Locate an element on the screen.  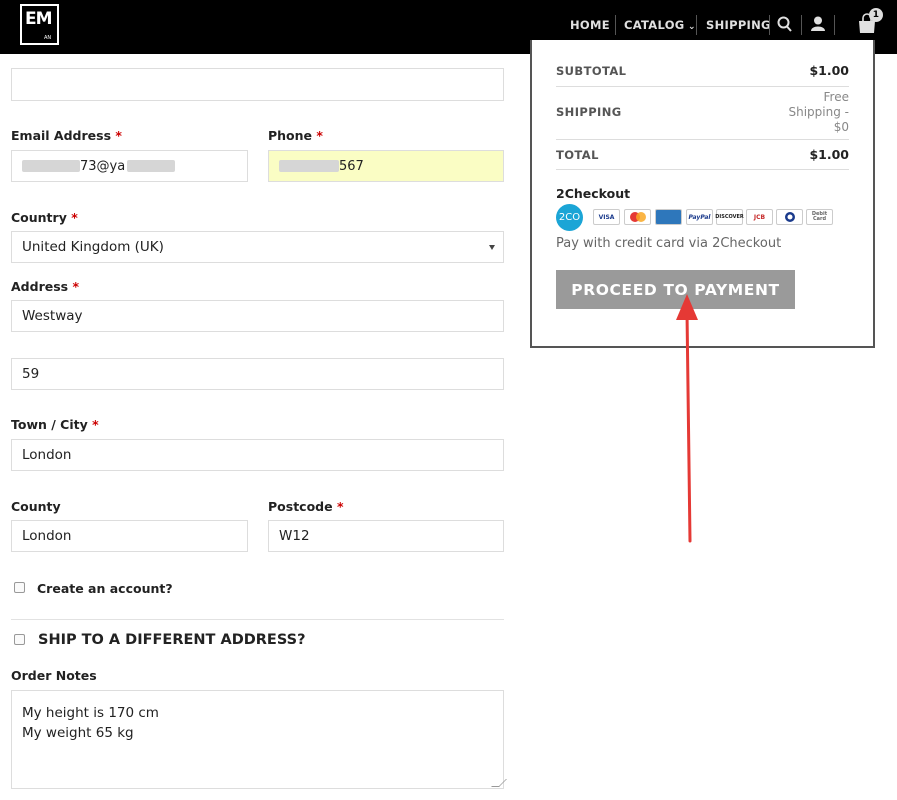
payment-method-label: 2Checkout is located at coordinates (593, 193).